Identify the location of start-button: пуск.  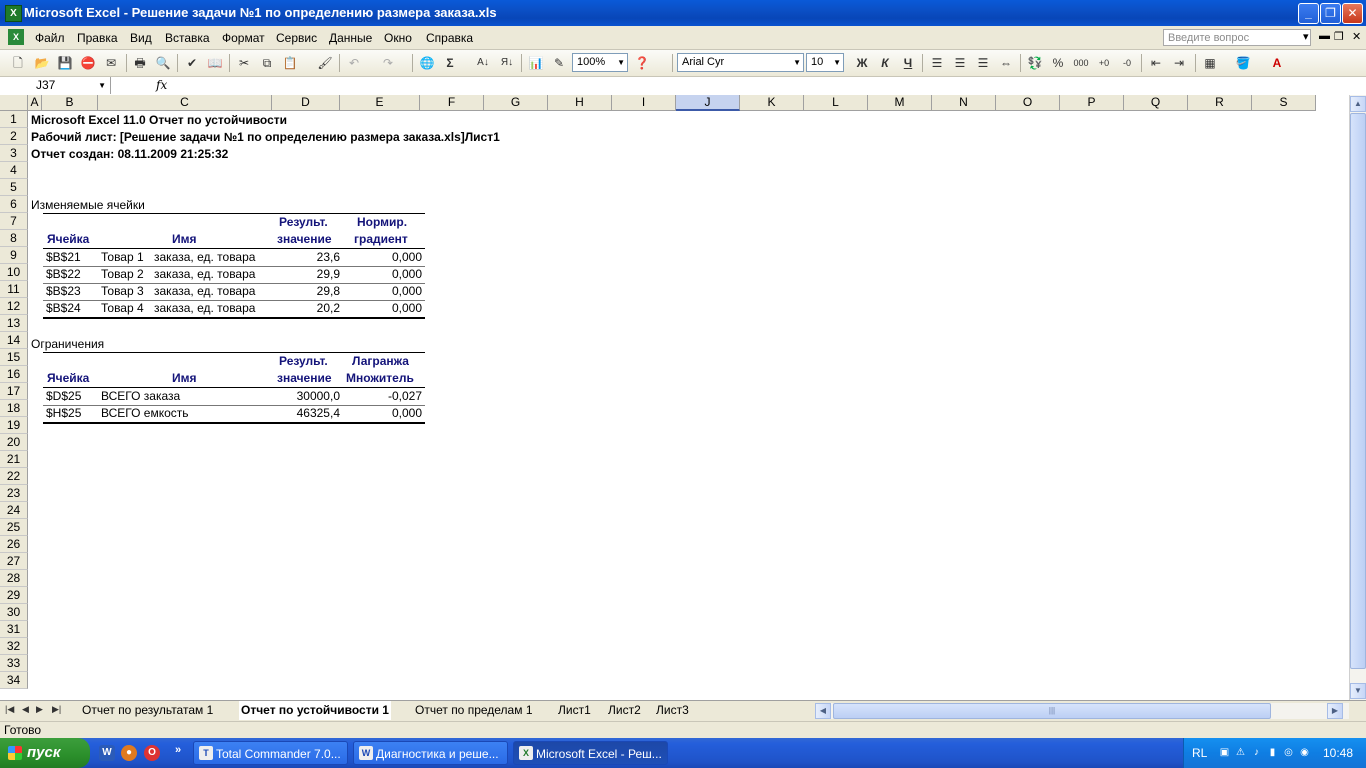
(45, 753).